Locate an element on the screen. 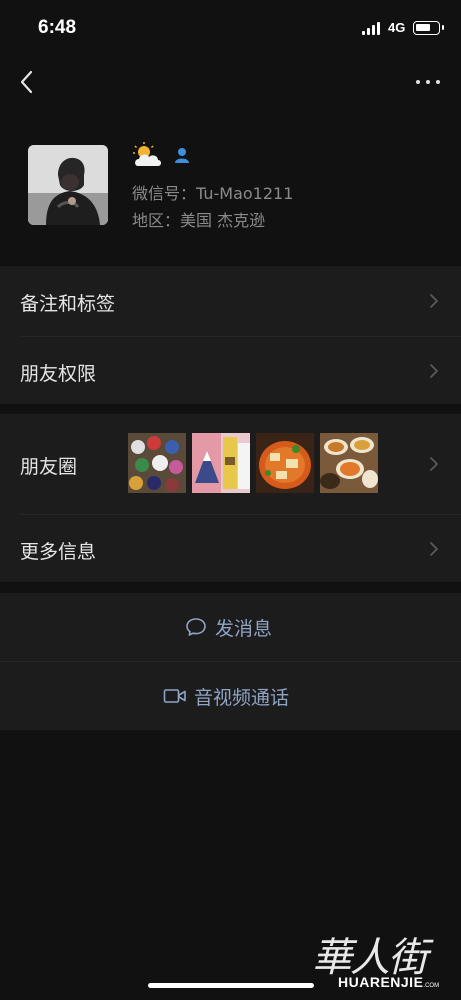 This screenshot has width=461, height=1000. row-label: 更多信息 is located at coordinates (58, 552).